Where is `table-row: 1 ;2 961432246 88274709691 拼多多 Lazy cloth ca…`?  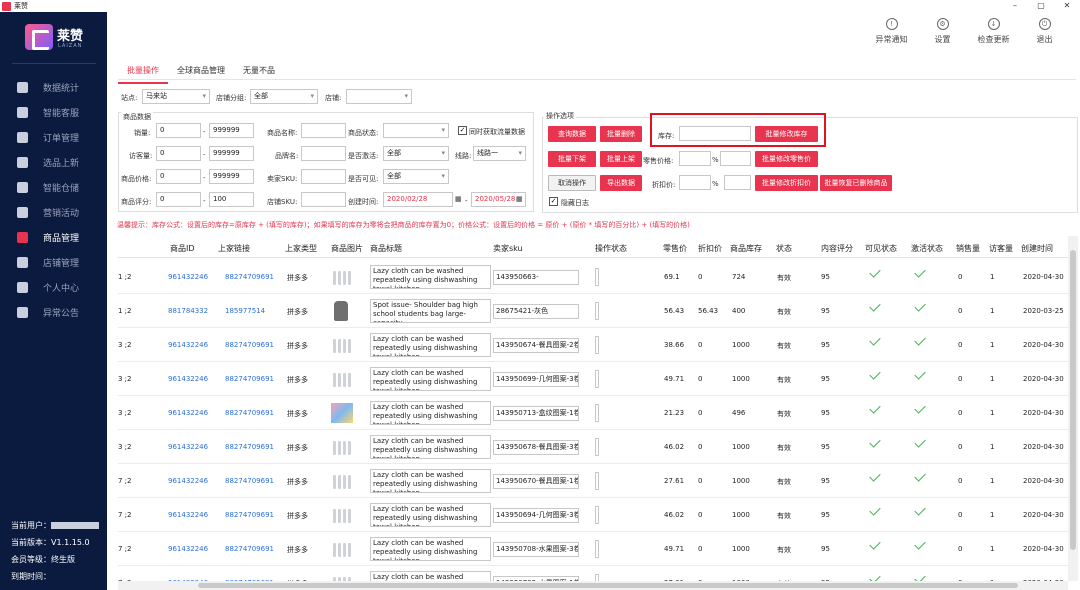
table-row: 1 ;2 961432246 88274709691 拼多多 Lazy cloth ca… is located at coordinates (593, 277).